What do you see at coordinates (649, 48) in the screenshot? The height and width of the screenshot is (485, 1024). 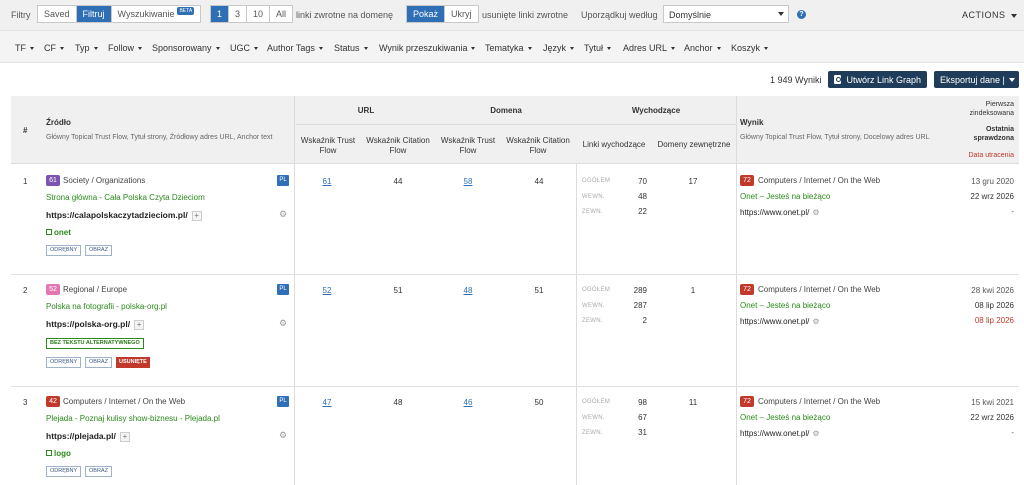 I see `filter-url: Adres URL` at bounding box center [649, 48].